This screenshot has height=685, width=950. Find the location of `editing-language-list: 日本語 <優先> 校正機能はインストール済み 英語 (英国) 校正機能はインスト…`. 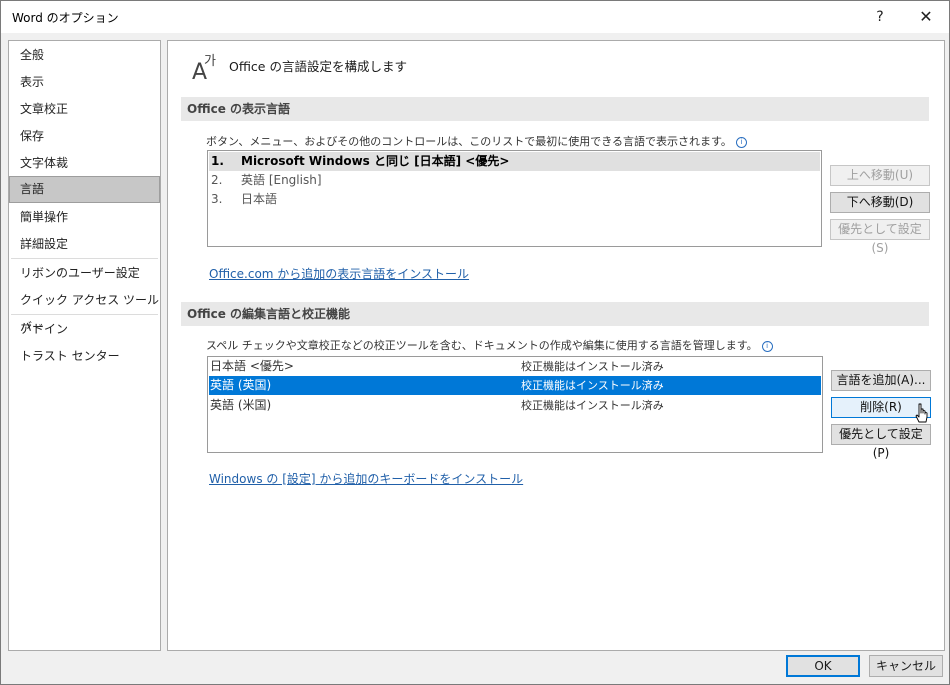

editing-language-list: 日本語 <優先> 校正機能はインストール済み 英語 (英国) 校正機能はインスト… is located at coordinates (515, 404).